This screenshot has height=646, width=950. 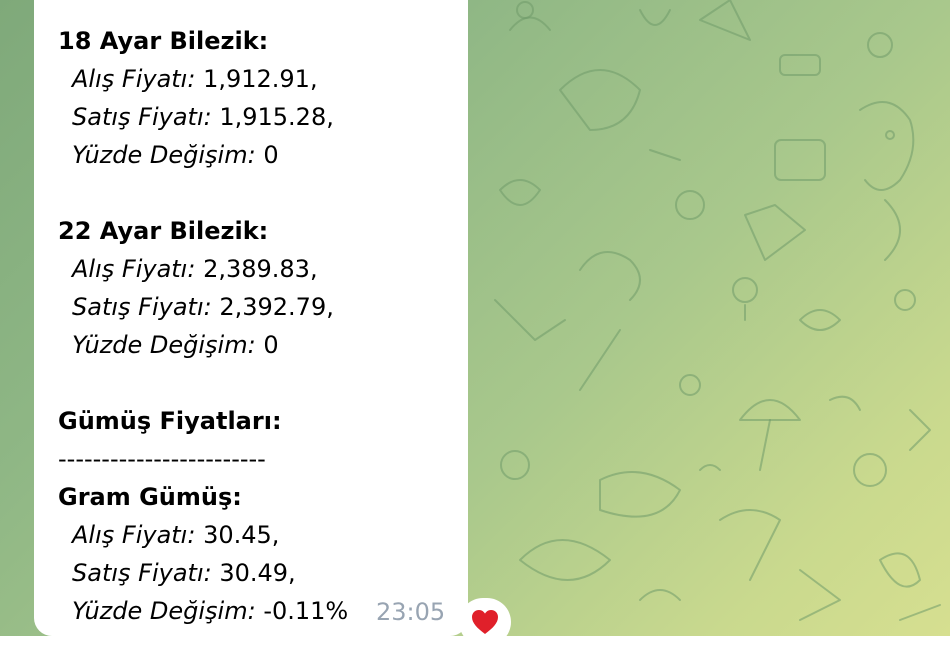 What do you see at coordinates (253, 573) in the screenshot?
I see `row-value: 30.49,` at bounding box center [253, 573].